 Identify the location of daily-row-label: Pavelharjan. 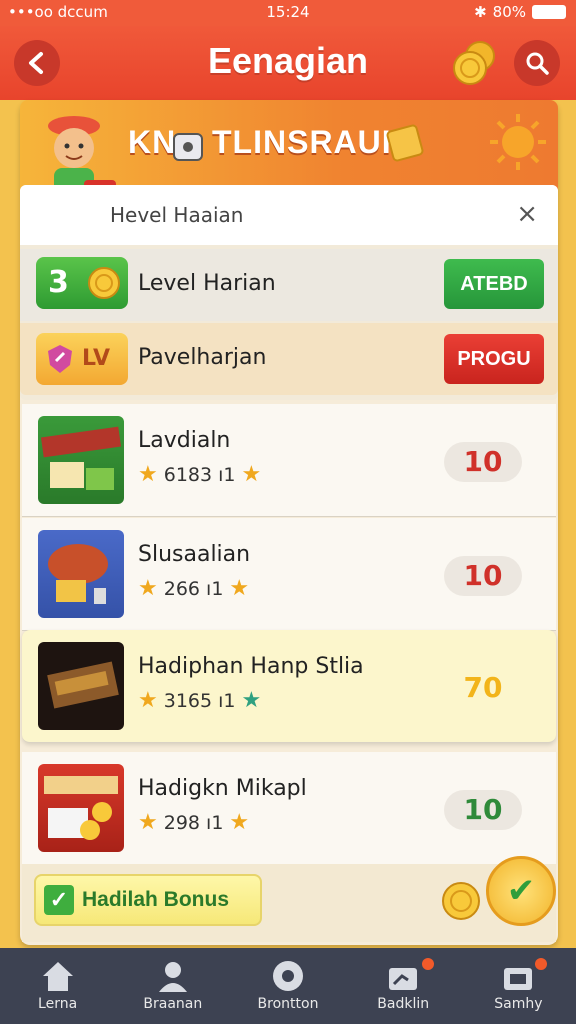
(202, 357).